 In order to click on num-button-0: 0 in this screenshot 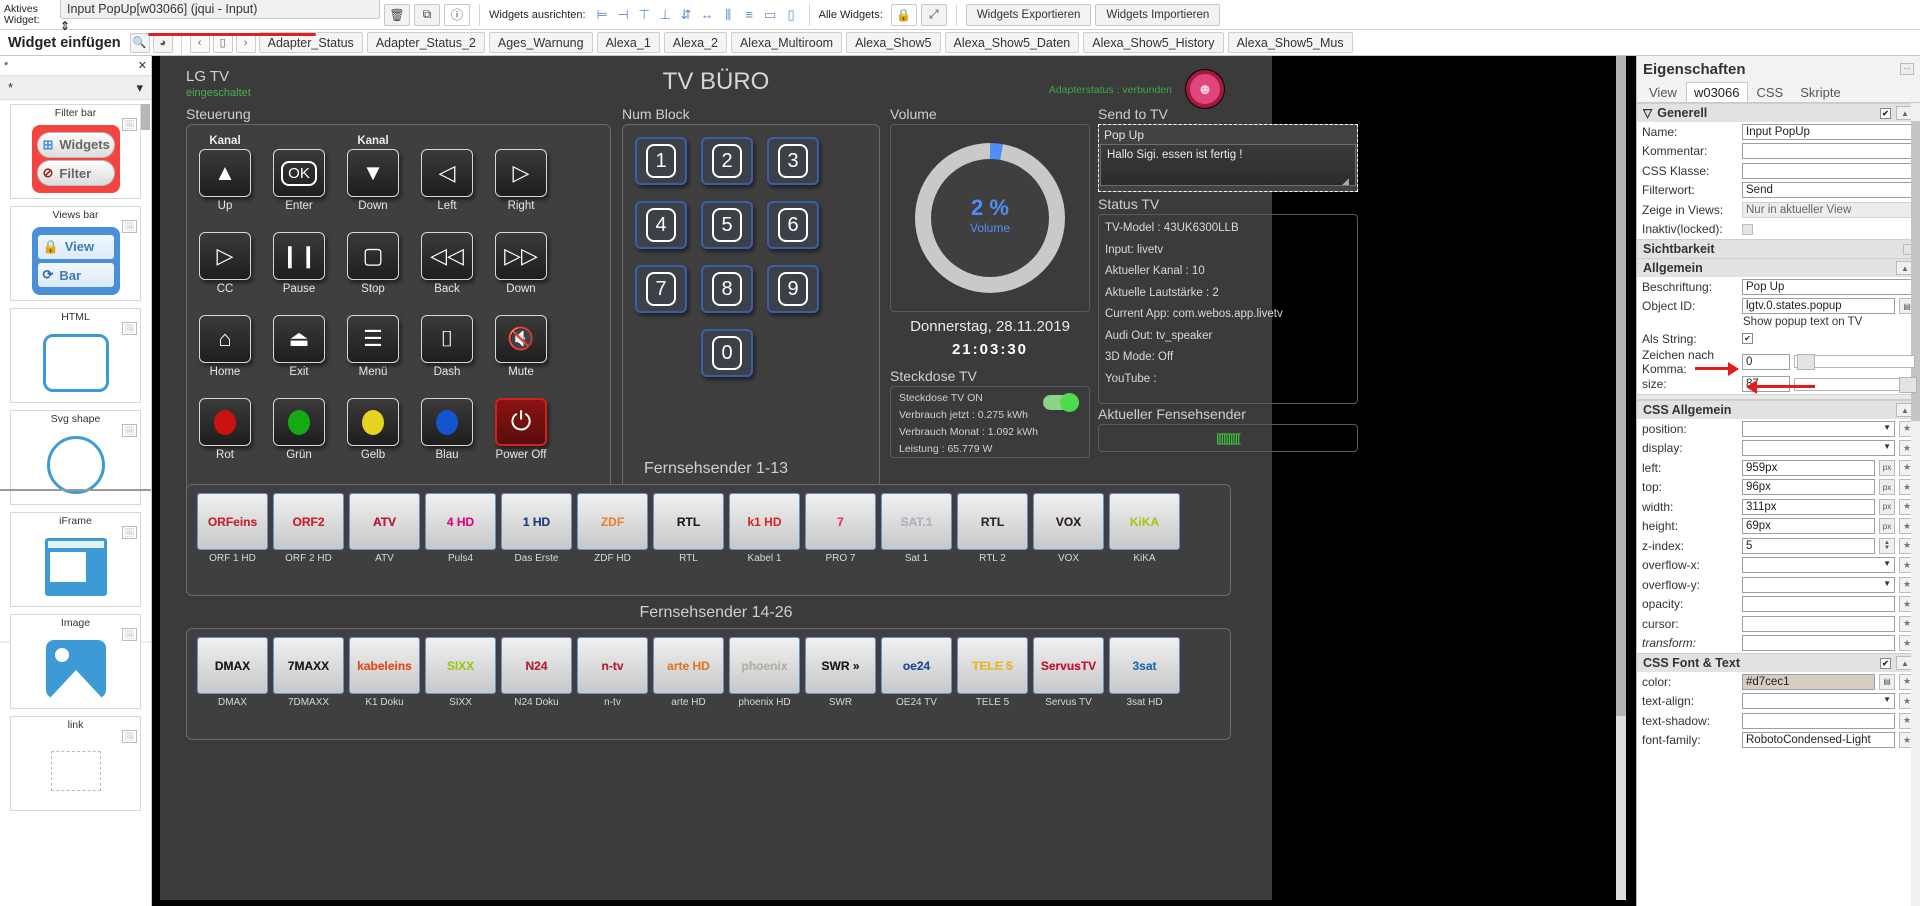, I will do `click(727, 353)`.